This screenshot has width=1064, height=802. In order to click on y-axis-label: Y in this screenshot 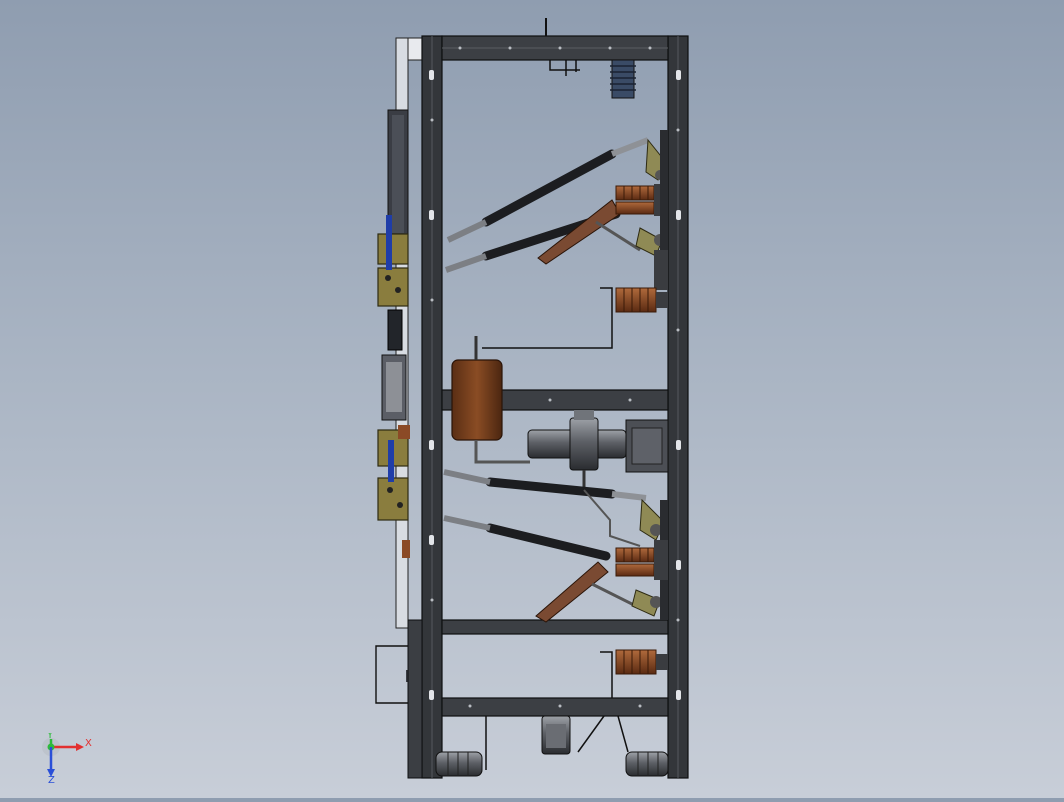, I will do `click(50, 737)`.